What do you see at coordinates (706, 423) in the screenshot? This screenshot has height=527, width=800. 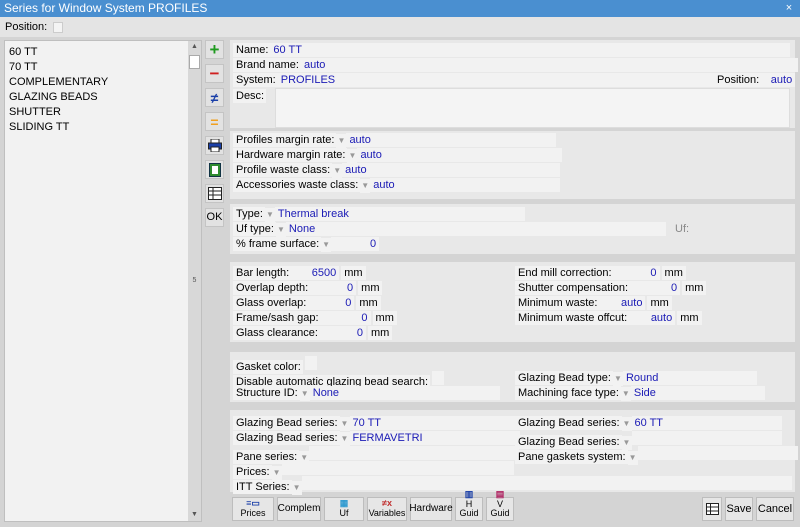 I see `right-bead-series-1-field: 60 TT` at bounding box center [706, 423].